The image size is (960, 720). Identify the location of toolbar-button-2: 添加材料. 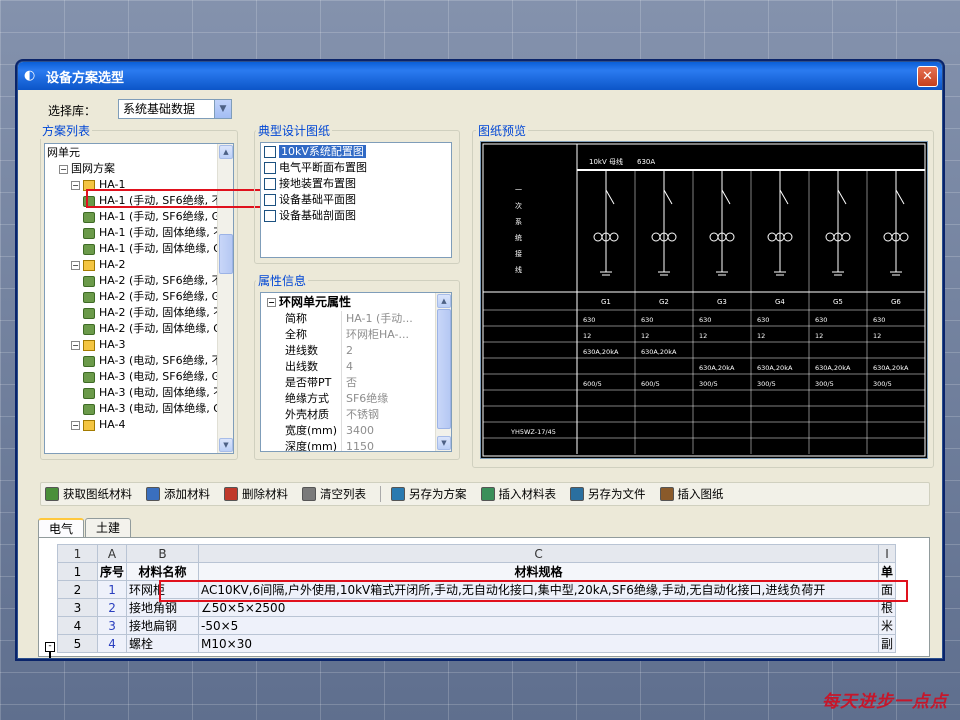
(178, 494).